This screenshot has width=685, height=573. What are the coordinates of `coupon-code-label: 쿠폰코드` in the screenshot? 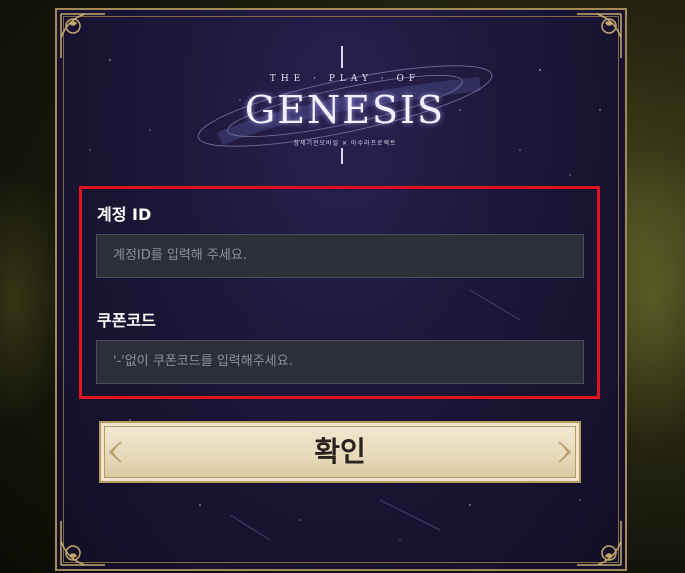 It's located at (126, 320).